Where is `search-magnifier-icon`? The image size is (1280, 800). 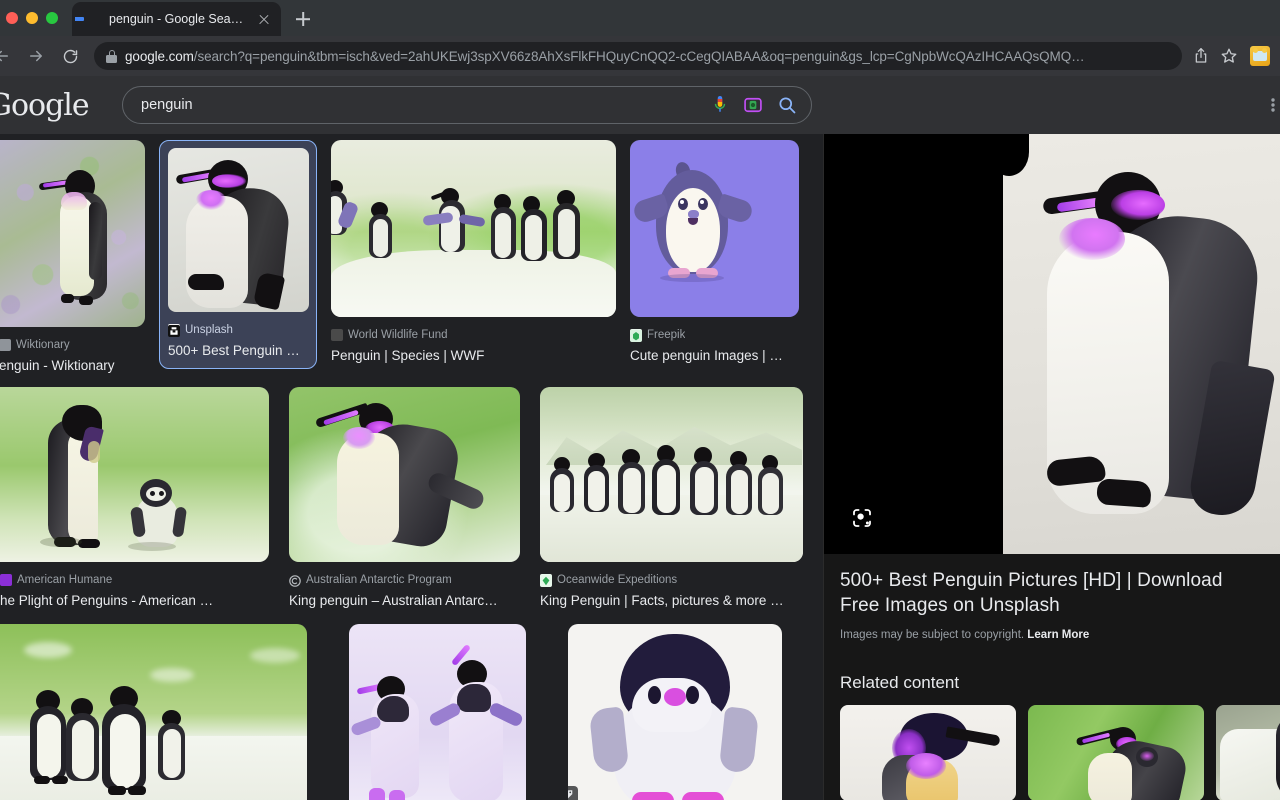
search-magnifier-icon is located at coordinates (787, 105).